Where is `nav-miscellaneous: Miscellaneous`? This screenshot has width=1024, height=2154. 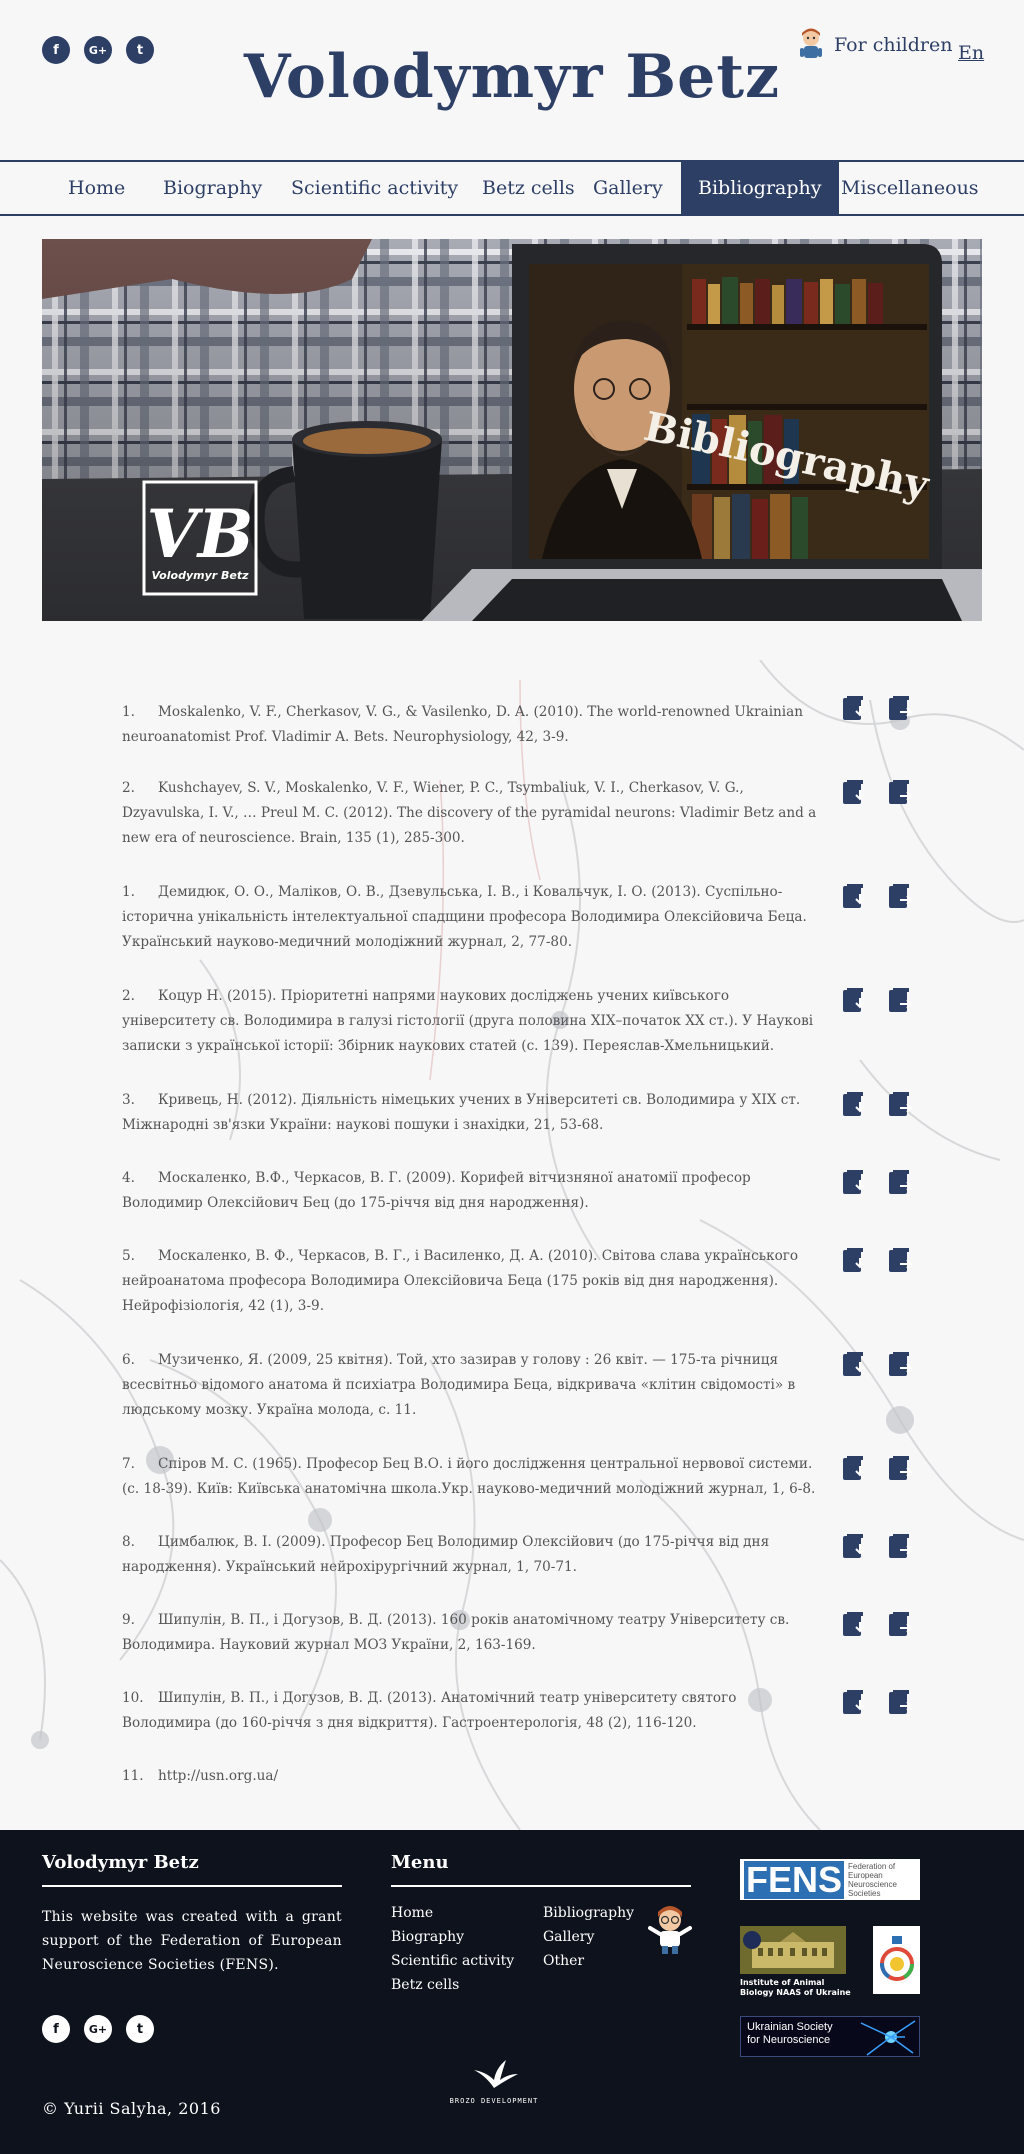
nav-miscellaneous: Miscellaneous is located at coordinates (910, 188).